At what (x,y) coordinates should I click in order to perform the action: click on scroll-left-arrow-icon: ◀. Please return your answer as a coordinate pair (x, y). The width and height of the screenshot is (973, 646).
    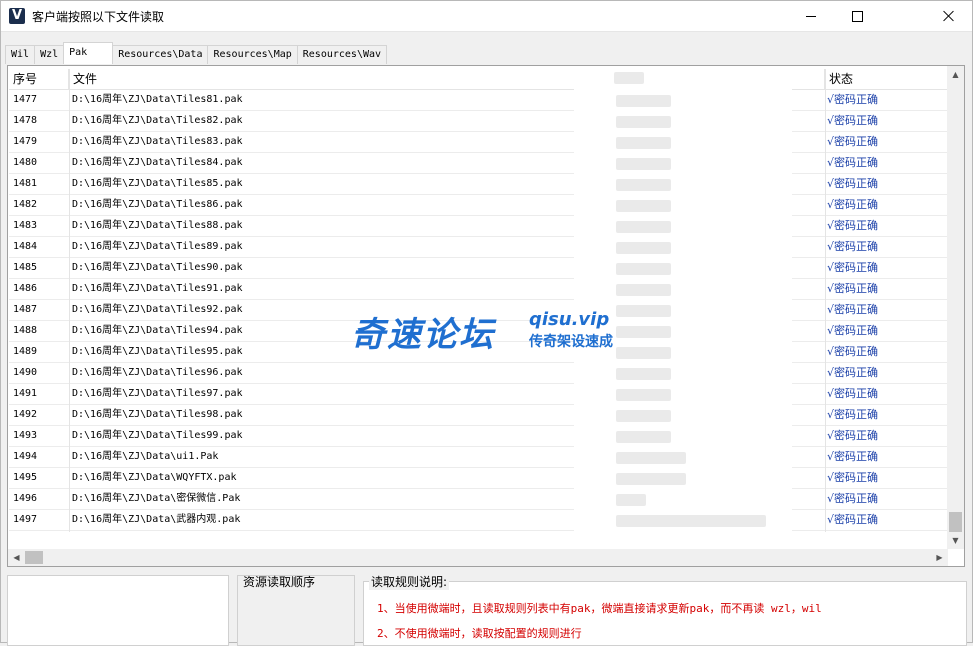
    Looking at the image, I should click on (16, 557).